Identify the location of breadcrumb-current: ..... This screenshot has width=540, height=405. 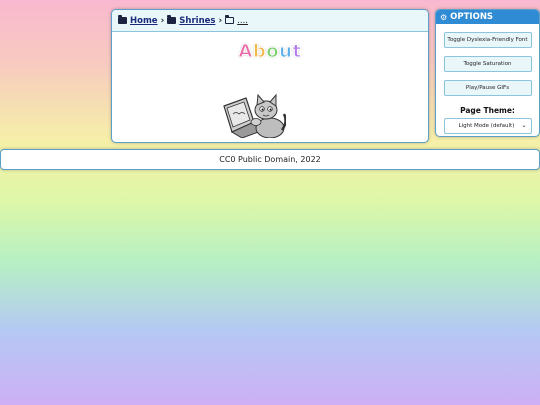
(236, 20).